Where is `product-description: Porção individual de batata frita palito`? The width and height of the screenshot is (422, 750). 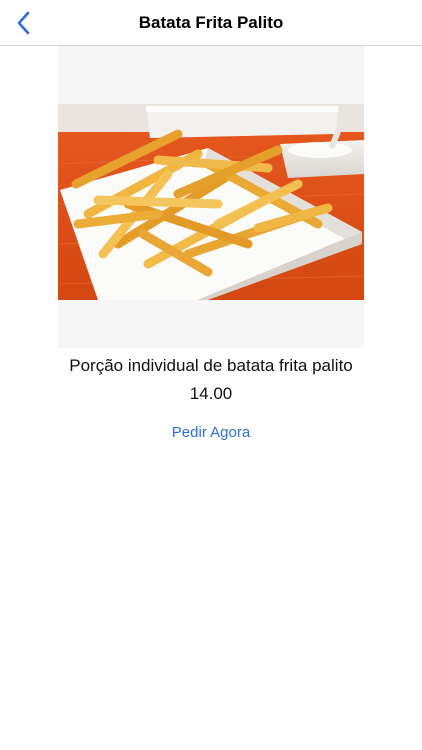
product-description: Porção individual de batata frita palito is located at coordinates (211, 365).